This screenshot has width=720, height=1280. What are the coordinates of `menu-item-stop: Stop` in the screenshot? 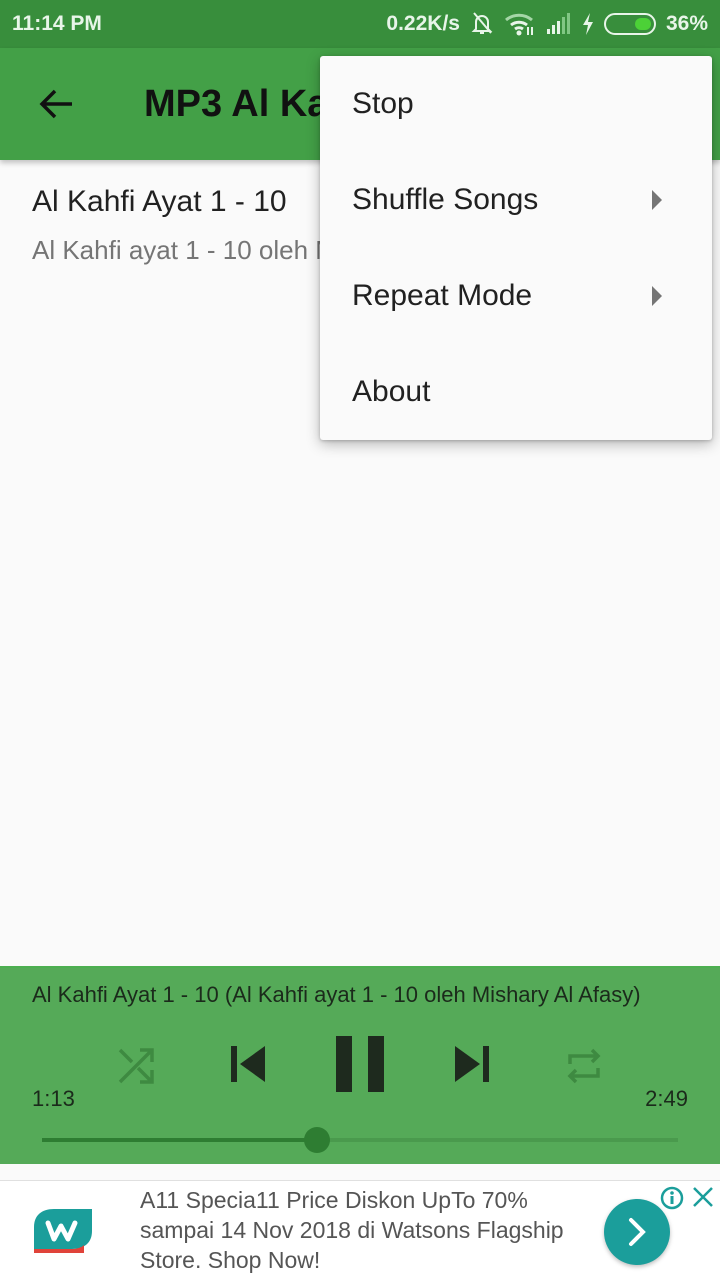 It's located at (516, 104).